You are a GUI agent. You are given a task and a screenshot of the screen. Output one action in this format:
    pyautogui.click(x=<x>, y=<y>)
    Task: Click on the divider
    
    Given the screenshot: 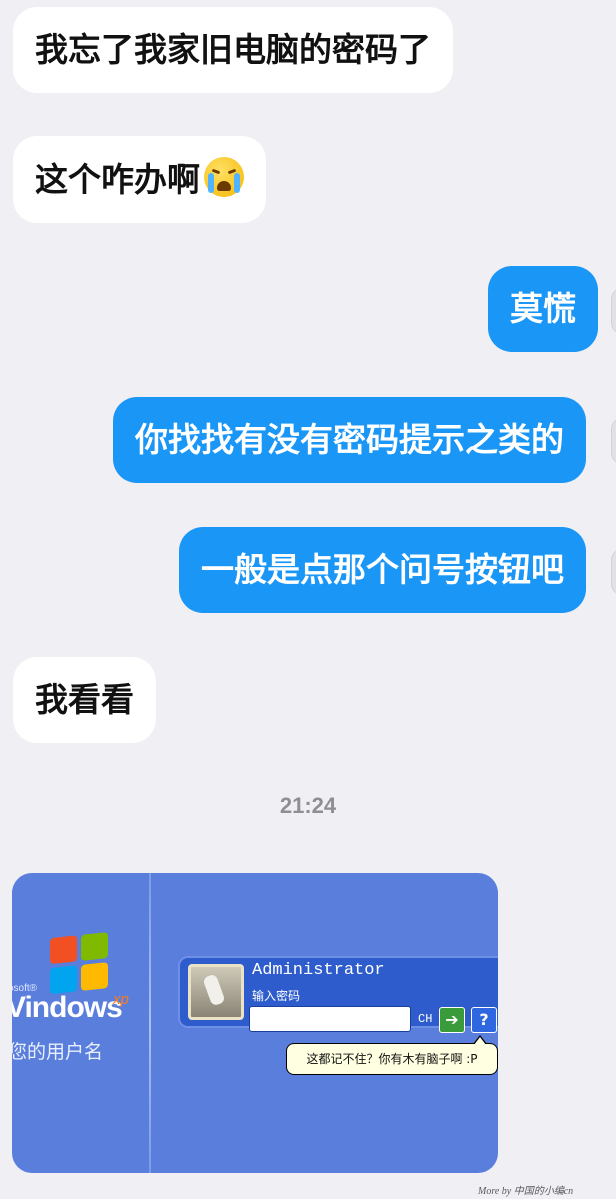 What is the action you would take?
    pyautogui.click(x=150, y=1023)
    